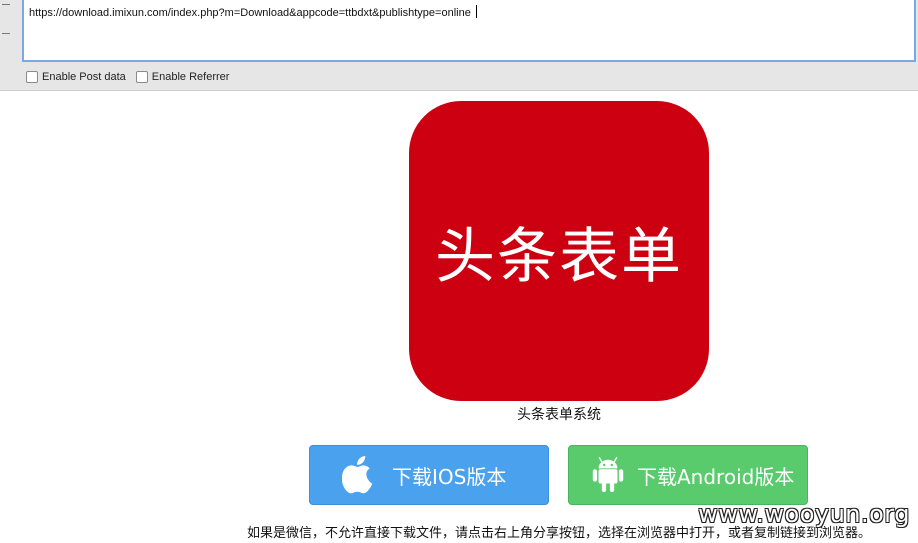 Image resolution: width=918 pixels, height=543 pixels. What do you see at coordinates (449, 476) in the screenshot?
I see `download-ios-label: 下载IOS版本` at bounding box center [449, 476].